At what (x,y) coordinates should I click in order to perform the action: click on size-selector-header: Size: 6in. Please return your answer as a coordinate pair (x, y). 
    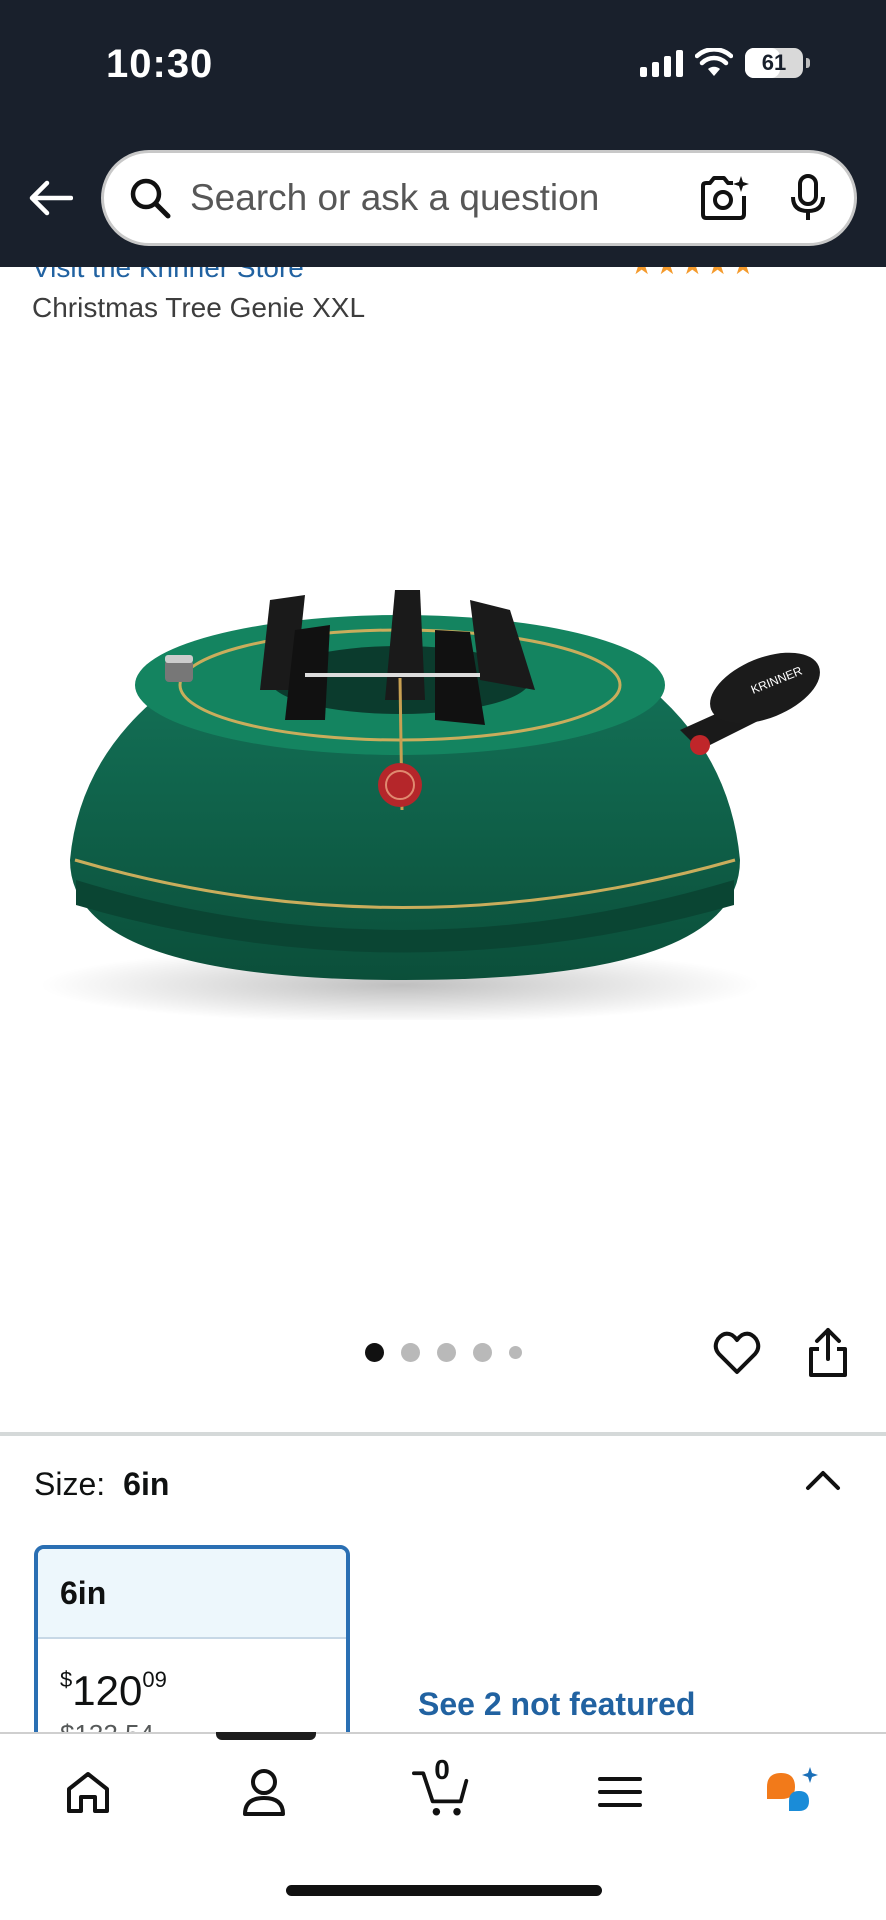
    Looking at the image, I should click on (101, 1484).